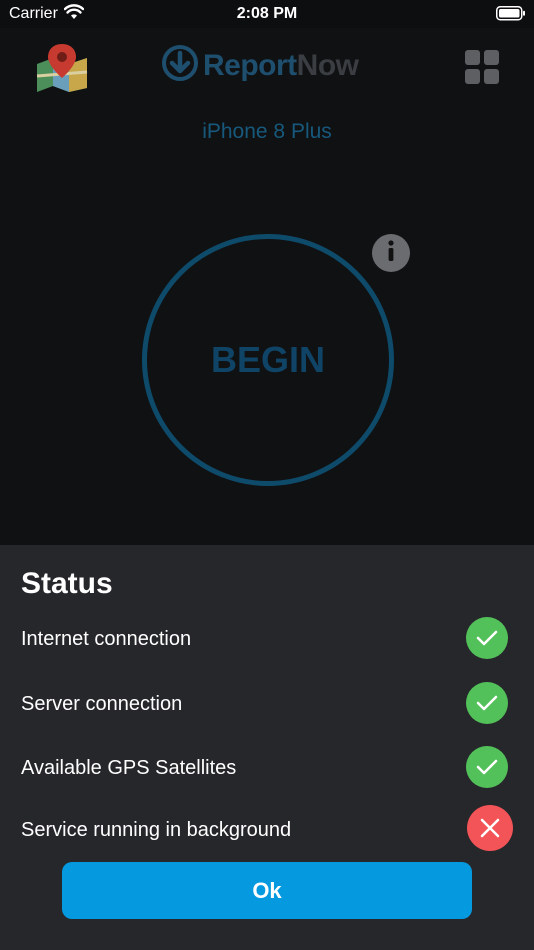 Image resolution: width=534 pixels, height=950 pixels. What do you see at coordinates (106, 639) in the screenshot?
I see `status-item-internet-label: Internet connection` at bounding box center [106, 639].